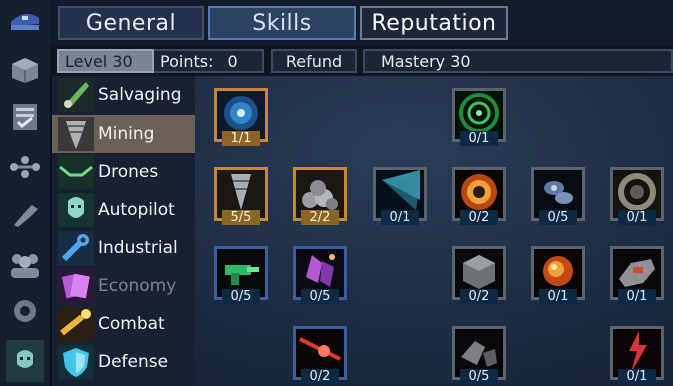  Describe the element at coordinates (76, 210) in the screenshot. I see `pilot-portrait-icon` at that location.